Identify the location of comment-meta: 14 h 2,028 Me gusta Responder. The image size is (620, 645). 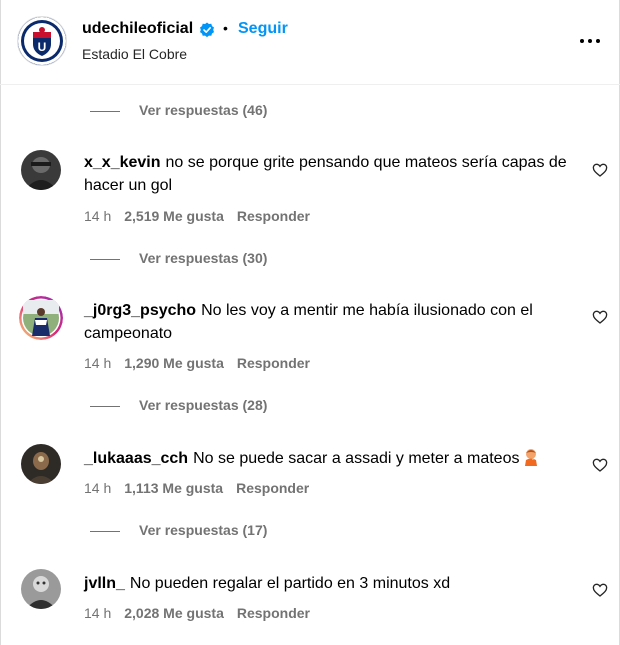
(203, 613).